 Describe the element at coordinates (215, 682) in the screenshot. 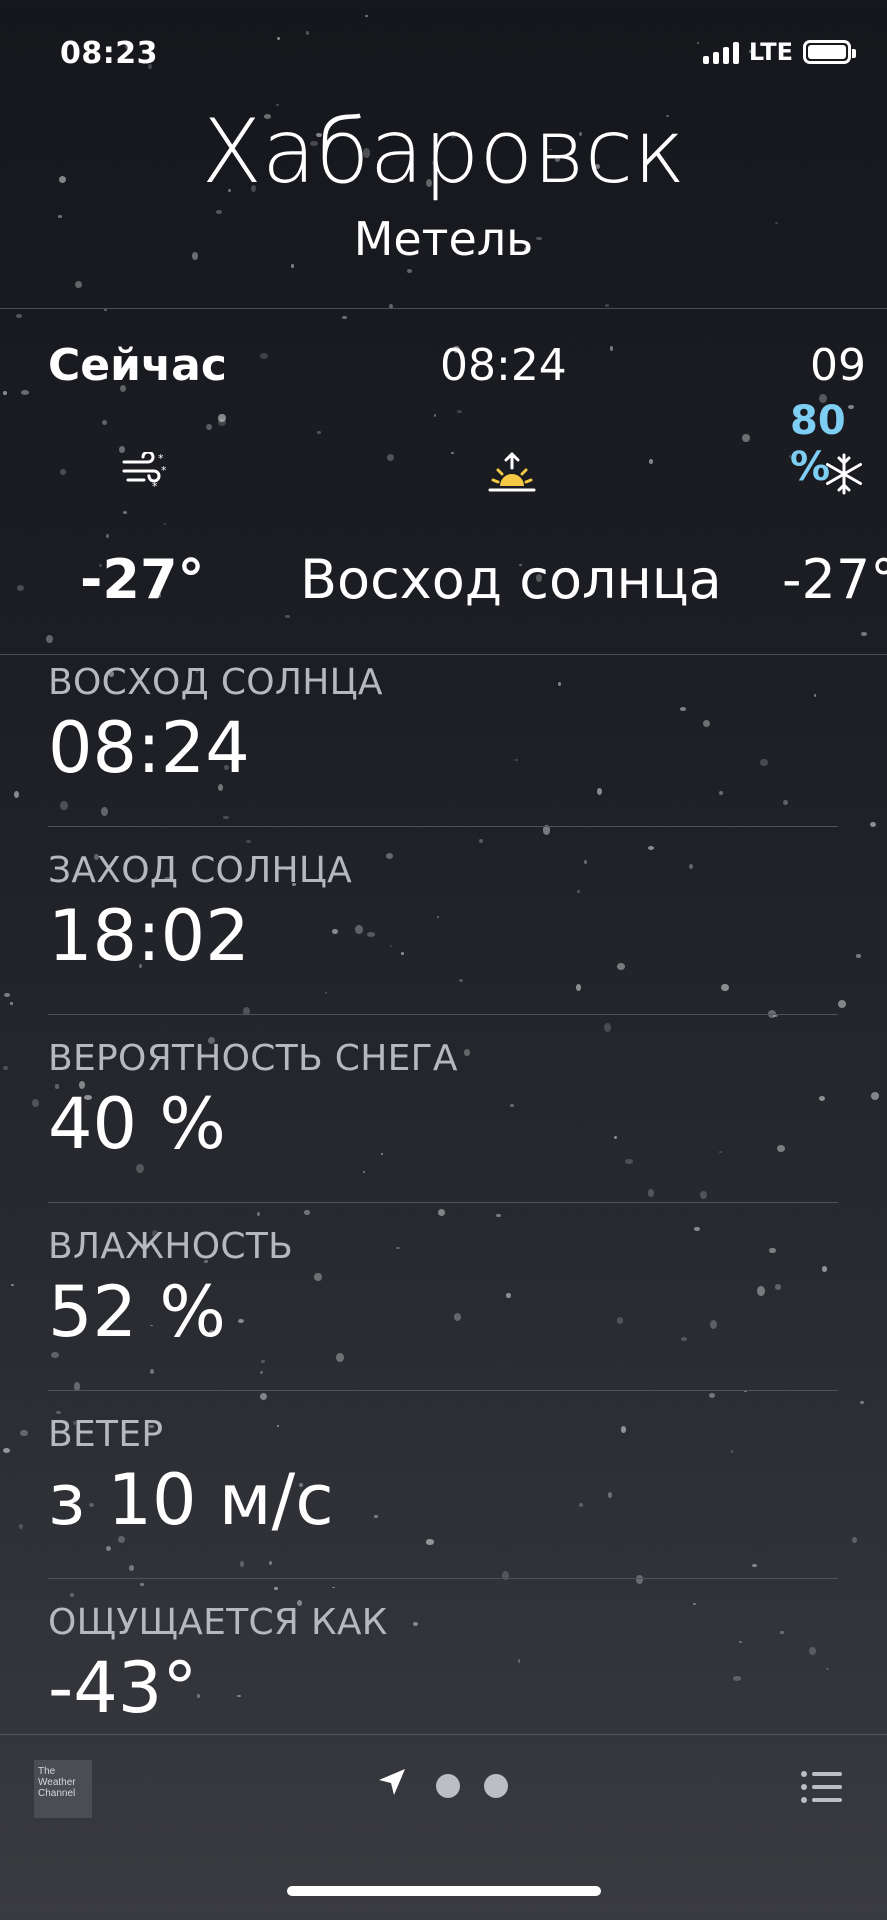

I see `detail-label: ВОСХОД СОЛНЦА` at that location.